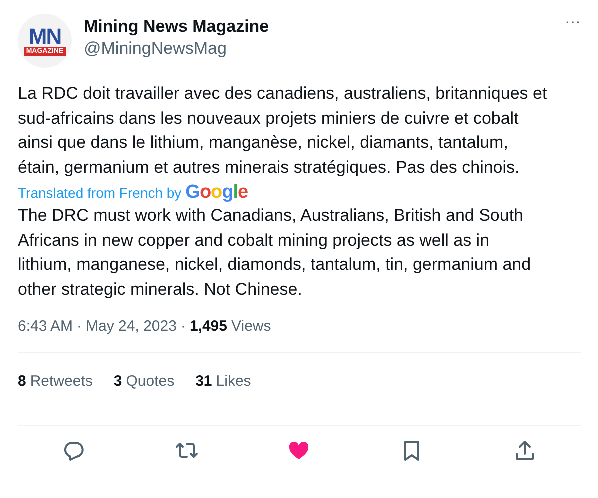 The image size is (598, 498). I want to click on logo-letters: MN, so click(45, 36).